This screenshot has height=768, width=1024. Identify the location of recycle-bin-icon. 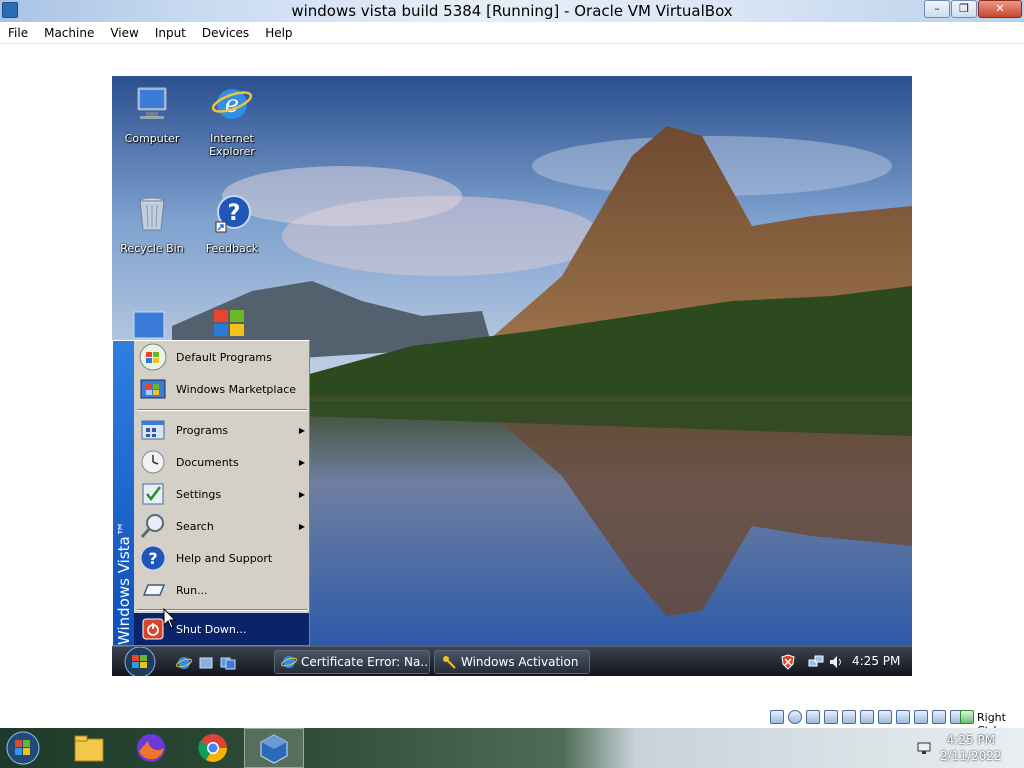
(152, 214).